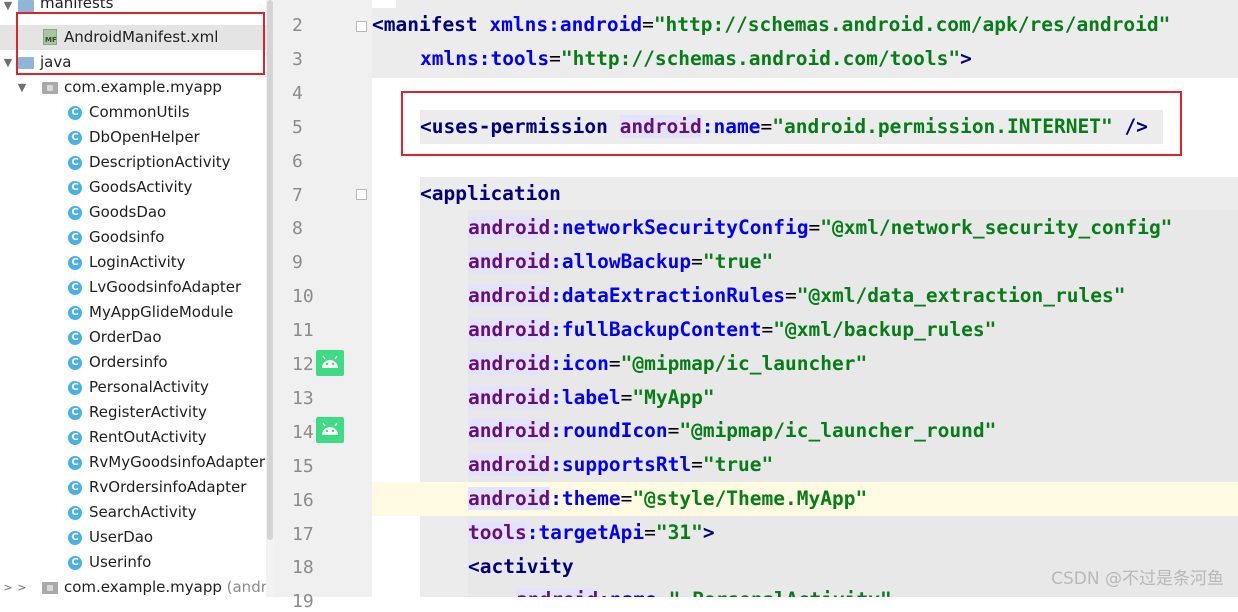 The height and width of the screenshot is (612, 1238). Describe the element at coordinates (133, 112) in the screenshot. I see `tree-item-class: C CommonUtils` at that location.